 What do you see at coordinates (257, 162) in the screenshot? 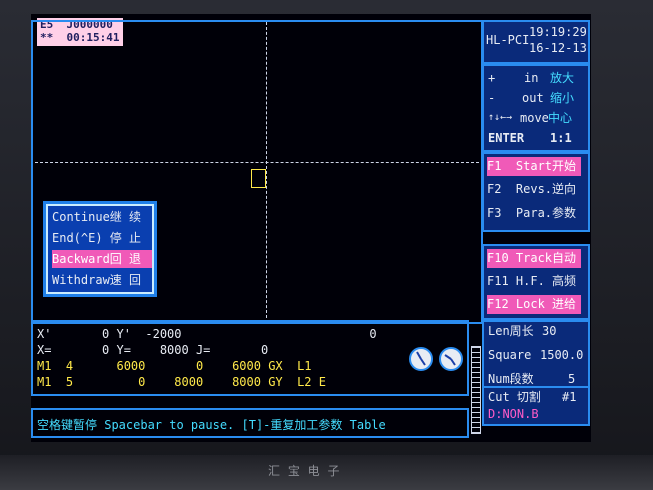
I see `crosshair-horizontal` at bounding box center [257, 162].